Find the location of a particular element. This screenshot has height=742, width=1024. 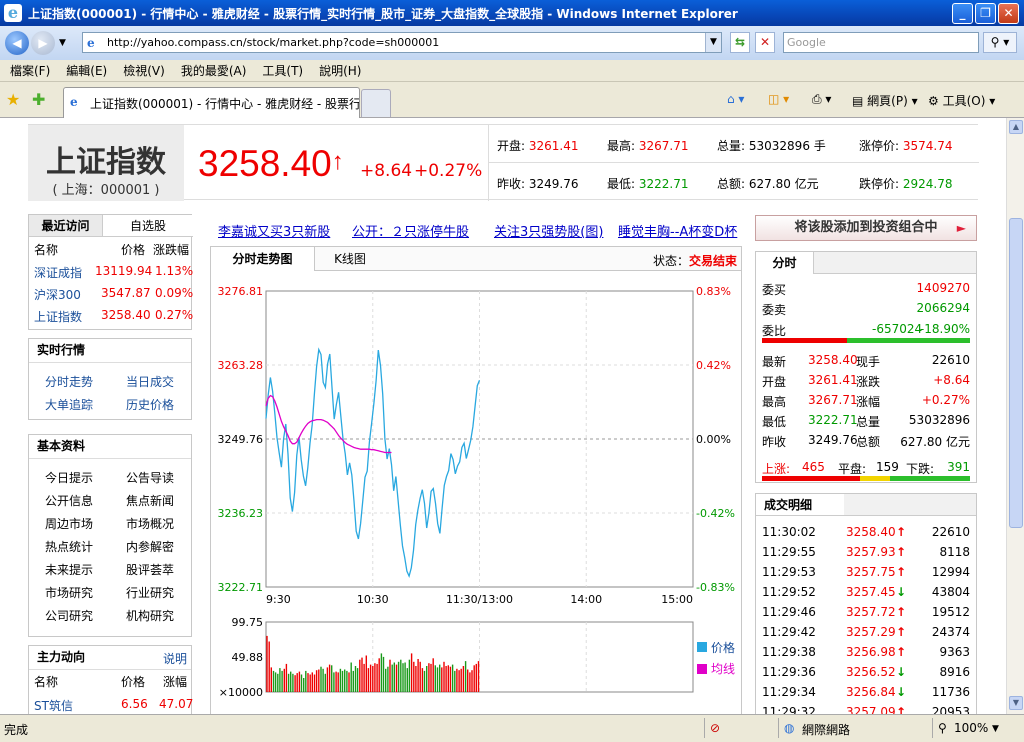

menu-edit: 編輯(E) is located at coordinates (86, 70).